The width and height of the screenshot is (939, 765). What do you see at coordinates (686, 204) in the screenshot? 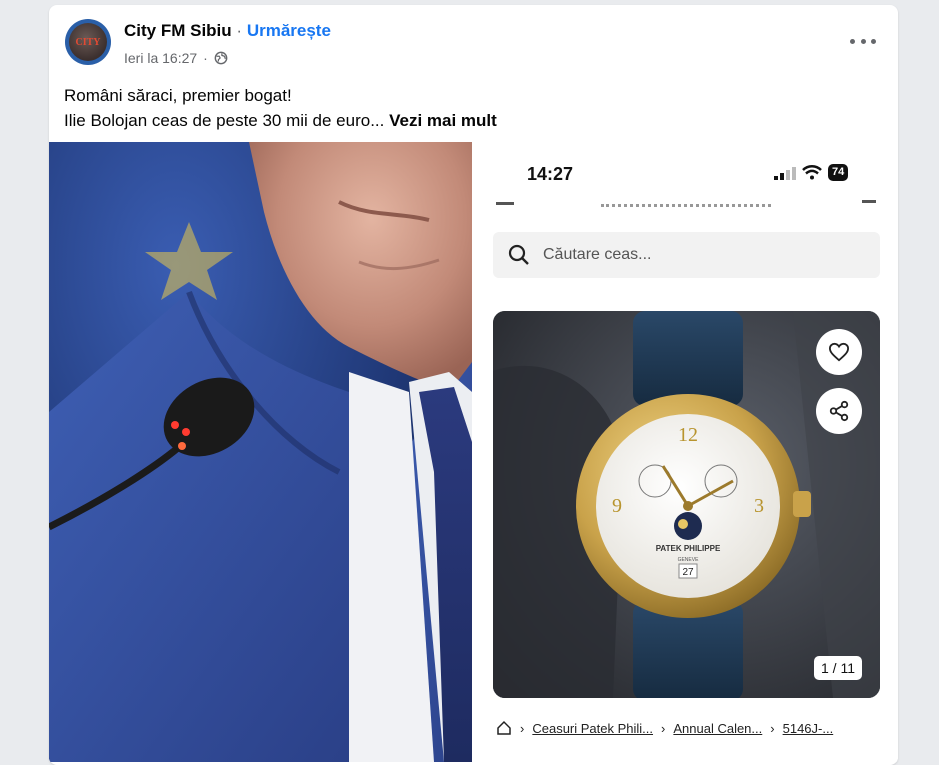
I see `app-header-fragment` at bounding box center [686, 204].